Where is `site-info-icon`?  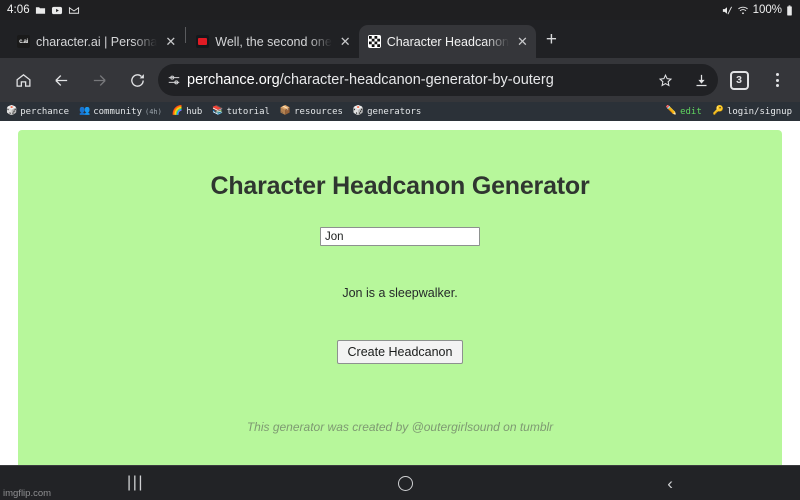
site-info-icon is located at coordinates (174, 80).